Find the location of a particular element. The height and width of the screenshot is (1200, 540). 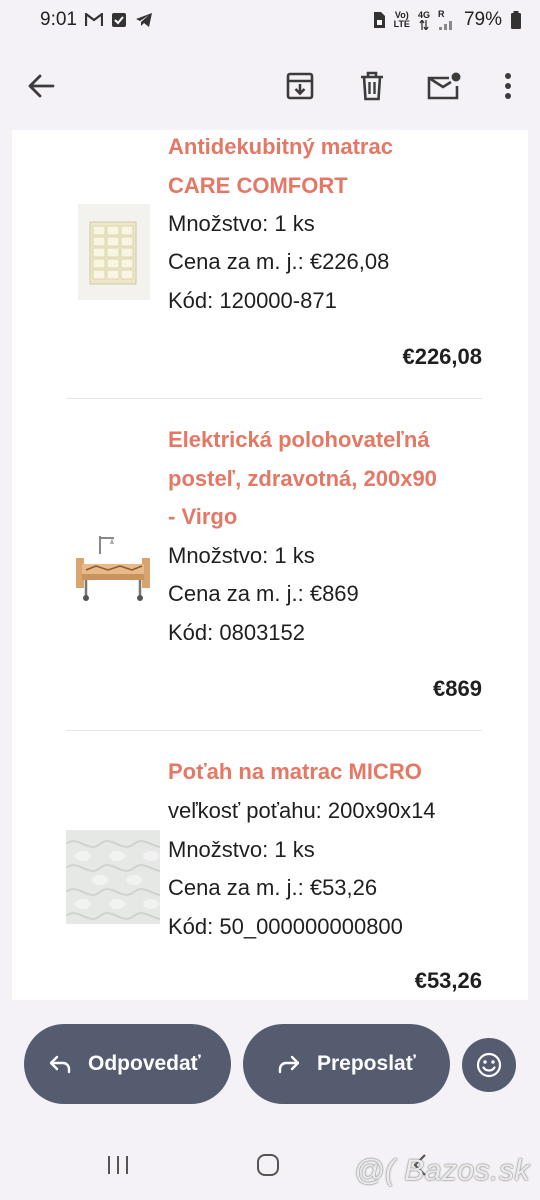

network-type-label: 4G is located at coordinates (424, 20).